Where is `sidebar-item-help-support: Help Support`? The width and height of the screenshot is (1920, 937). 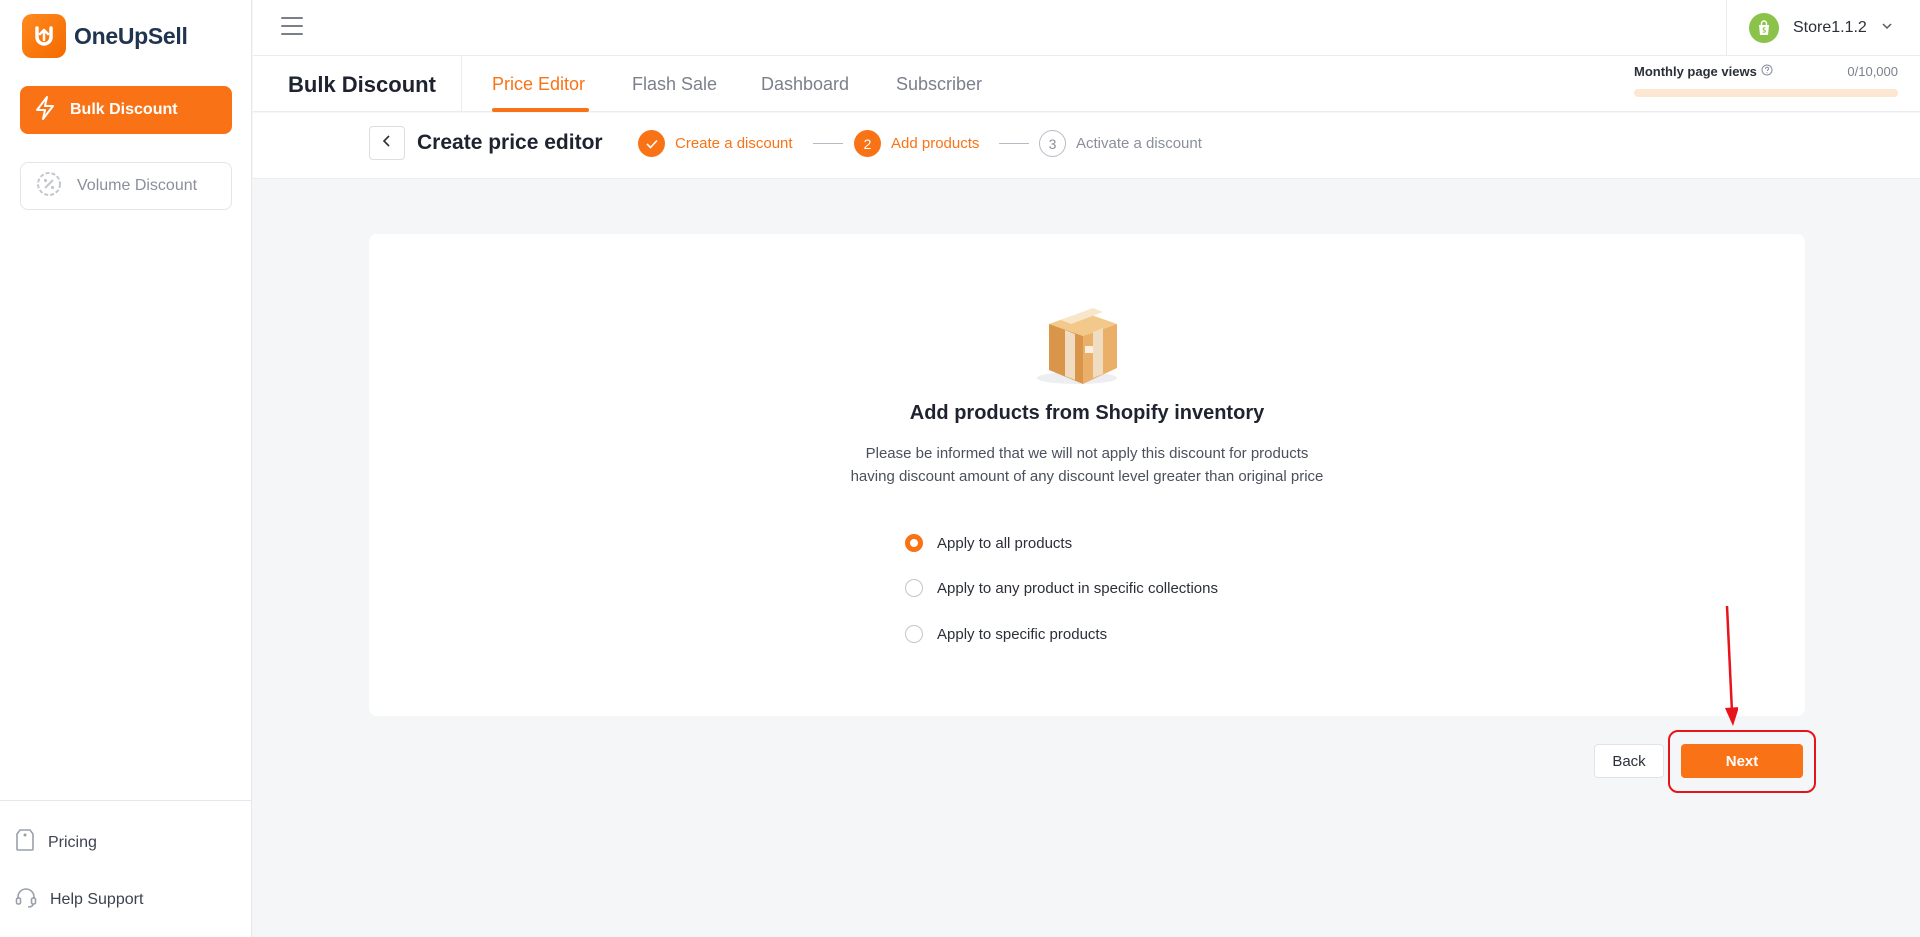 sidebar-item-help-support: Help Support is located at coordinates (78, 899).